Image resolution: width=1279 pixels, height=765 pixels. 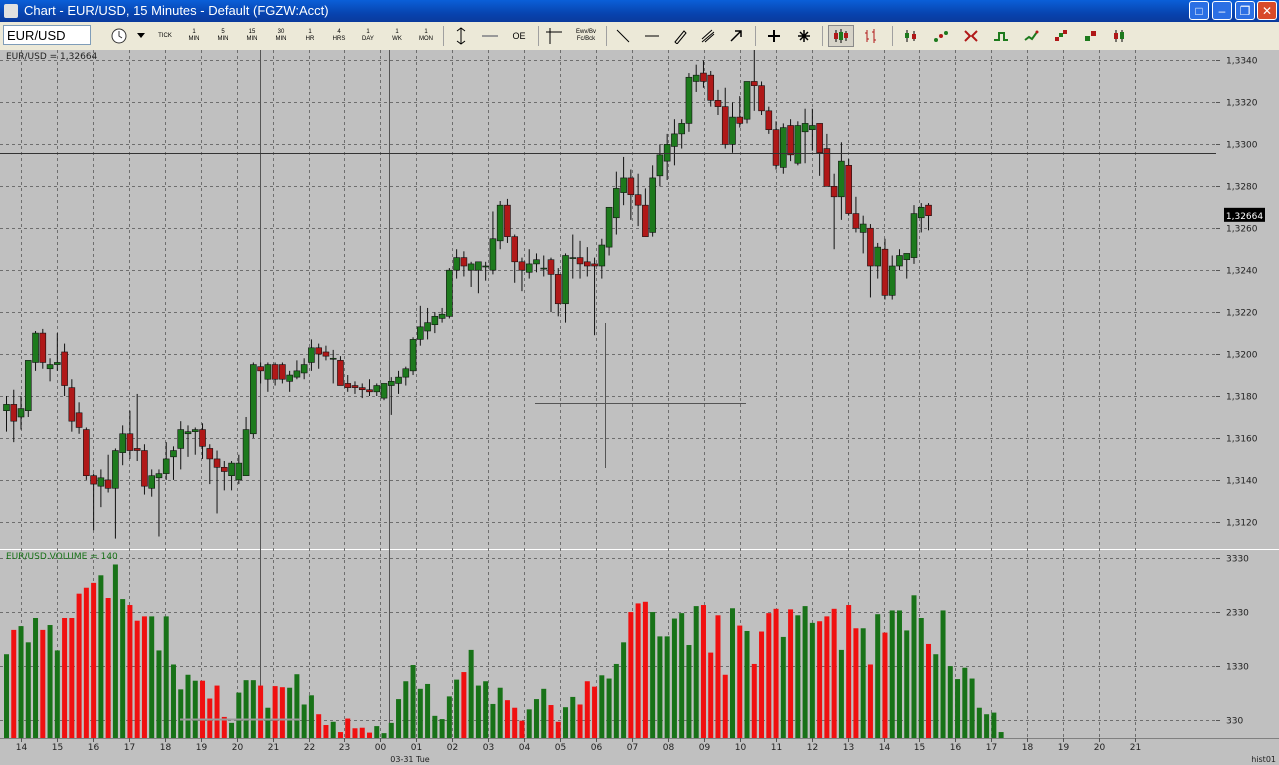 I want to click on bar-chart-icon, so click(x=871, y=36).